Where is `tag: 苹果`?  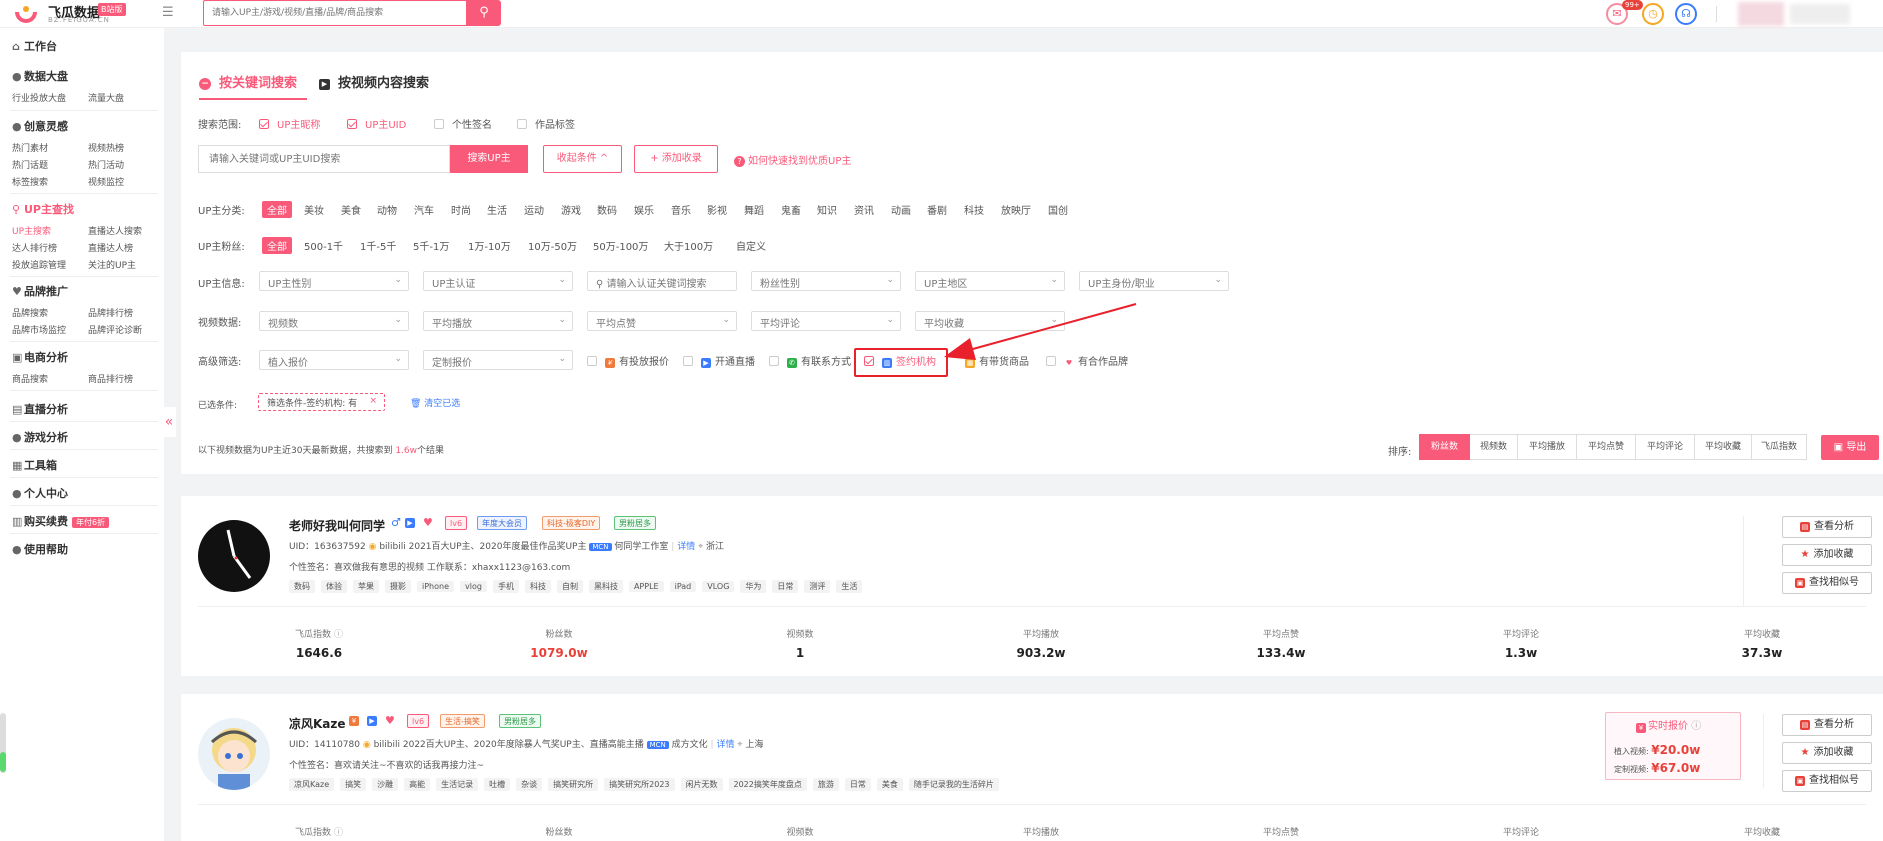 tag: 苹果 is located at coordinates (366, 586).